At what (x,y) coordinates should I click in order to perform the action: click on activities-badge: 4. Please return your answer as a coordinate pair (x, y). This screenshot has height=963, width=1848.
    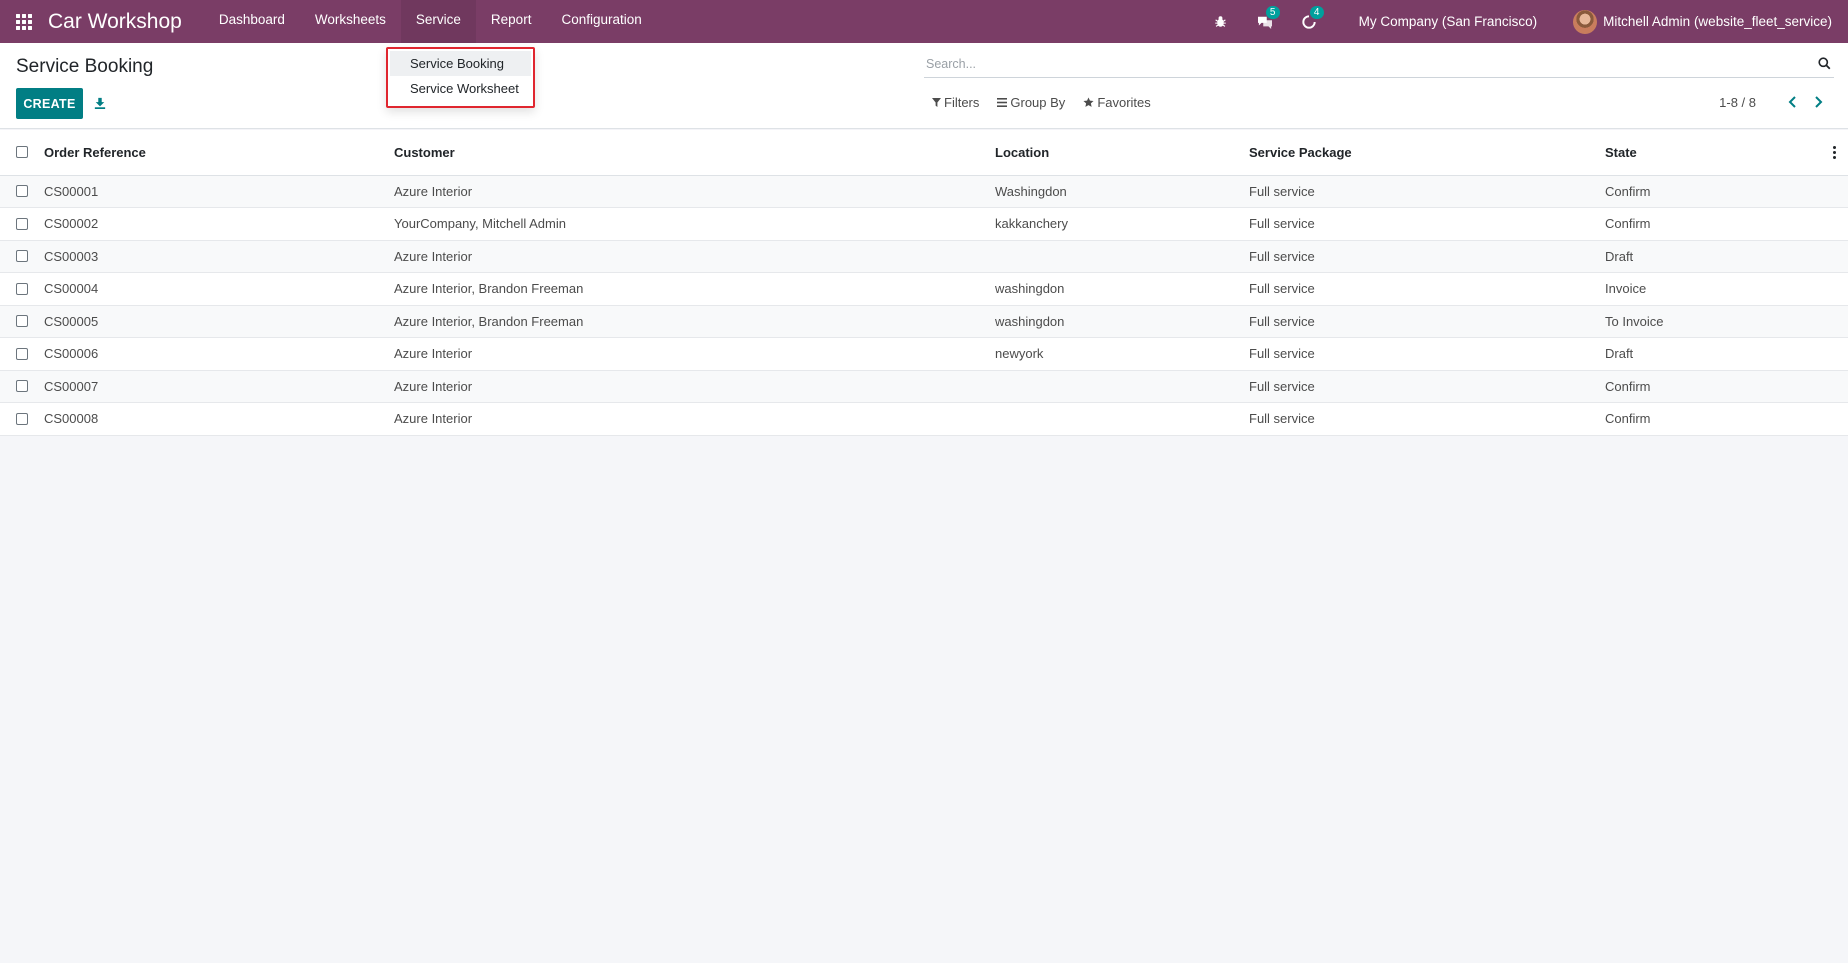
    Looking at the image, I should click on (1316, 12).